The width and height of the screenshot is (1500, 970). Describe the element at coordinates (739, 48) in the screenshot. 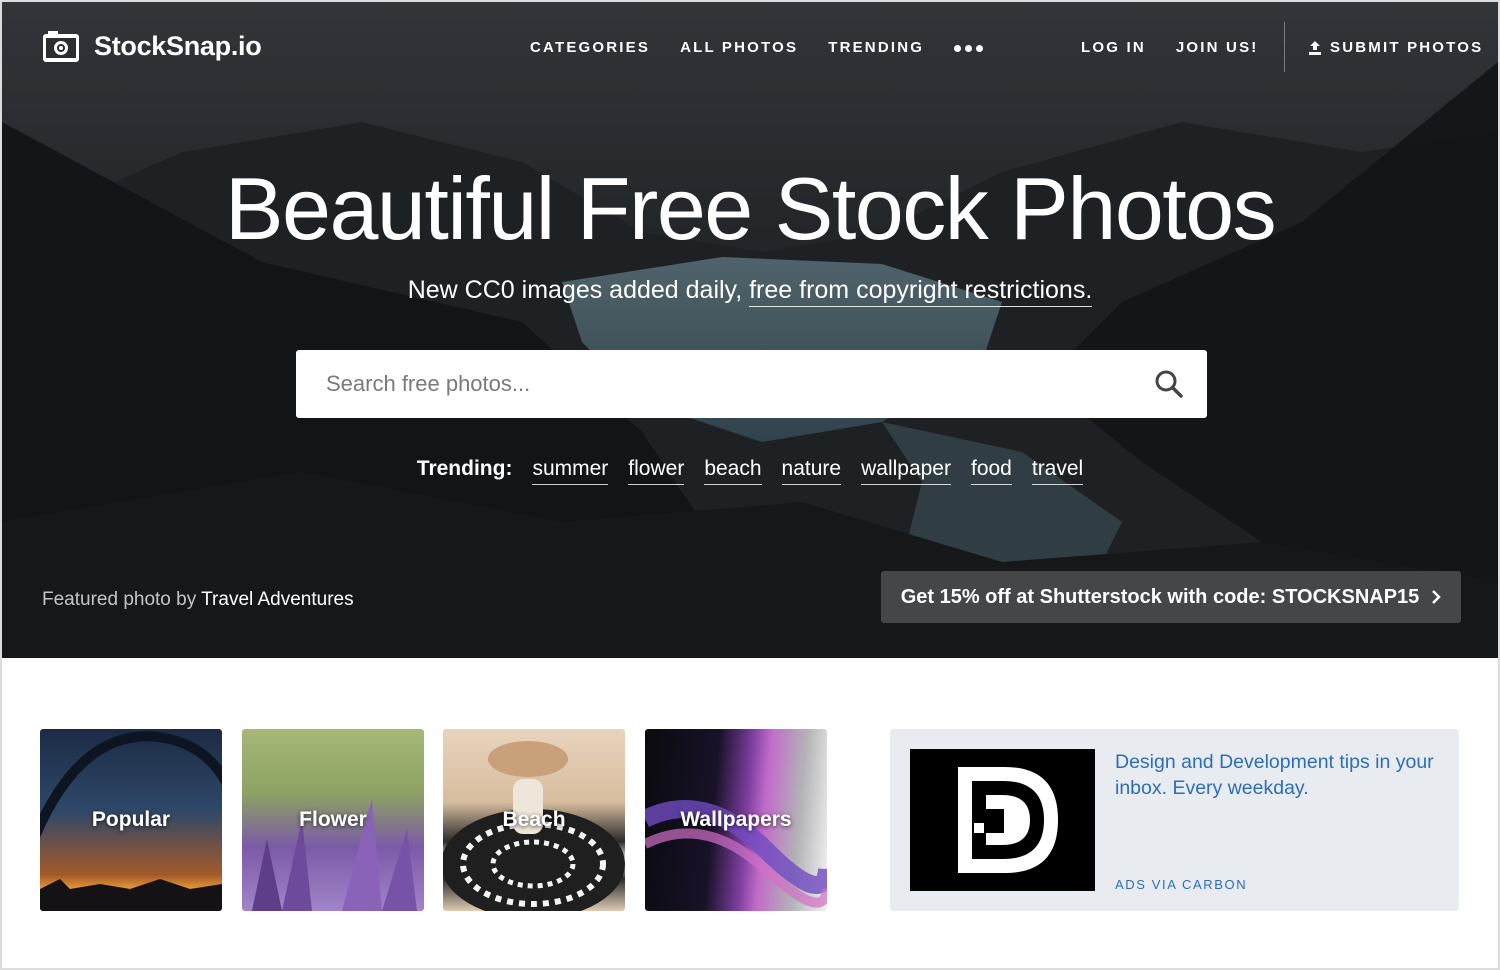

I see `nav-all-photos: ALL PHOTOS` at that location.